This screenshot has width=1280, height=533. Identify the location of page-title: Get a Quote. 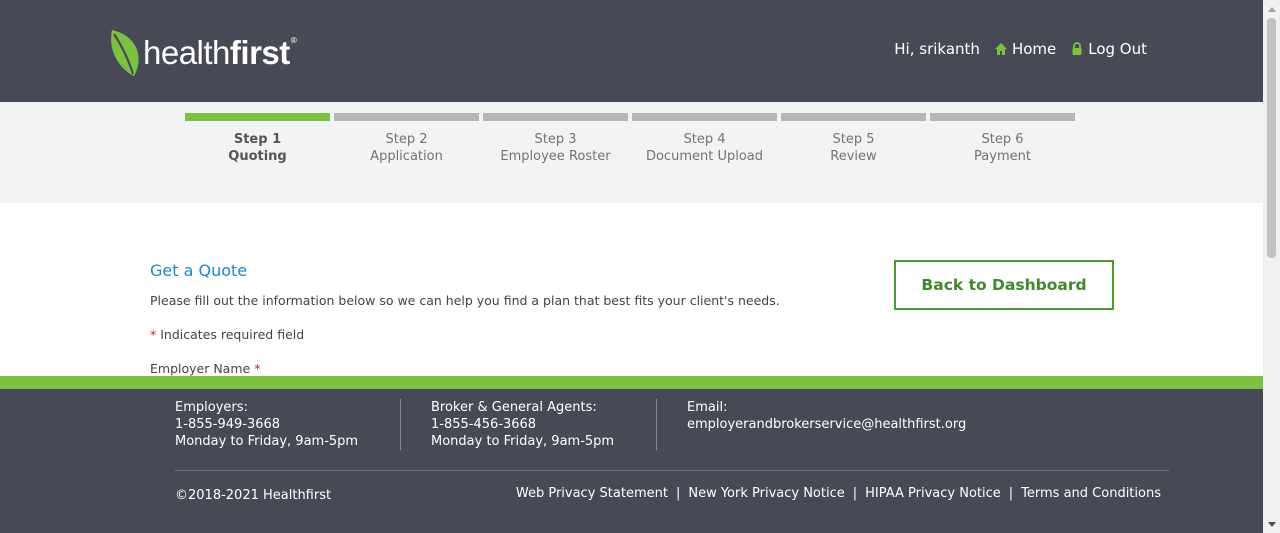
(199, 270).